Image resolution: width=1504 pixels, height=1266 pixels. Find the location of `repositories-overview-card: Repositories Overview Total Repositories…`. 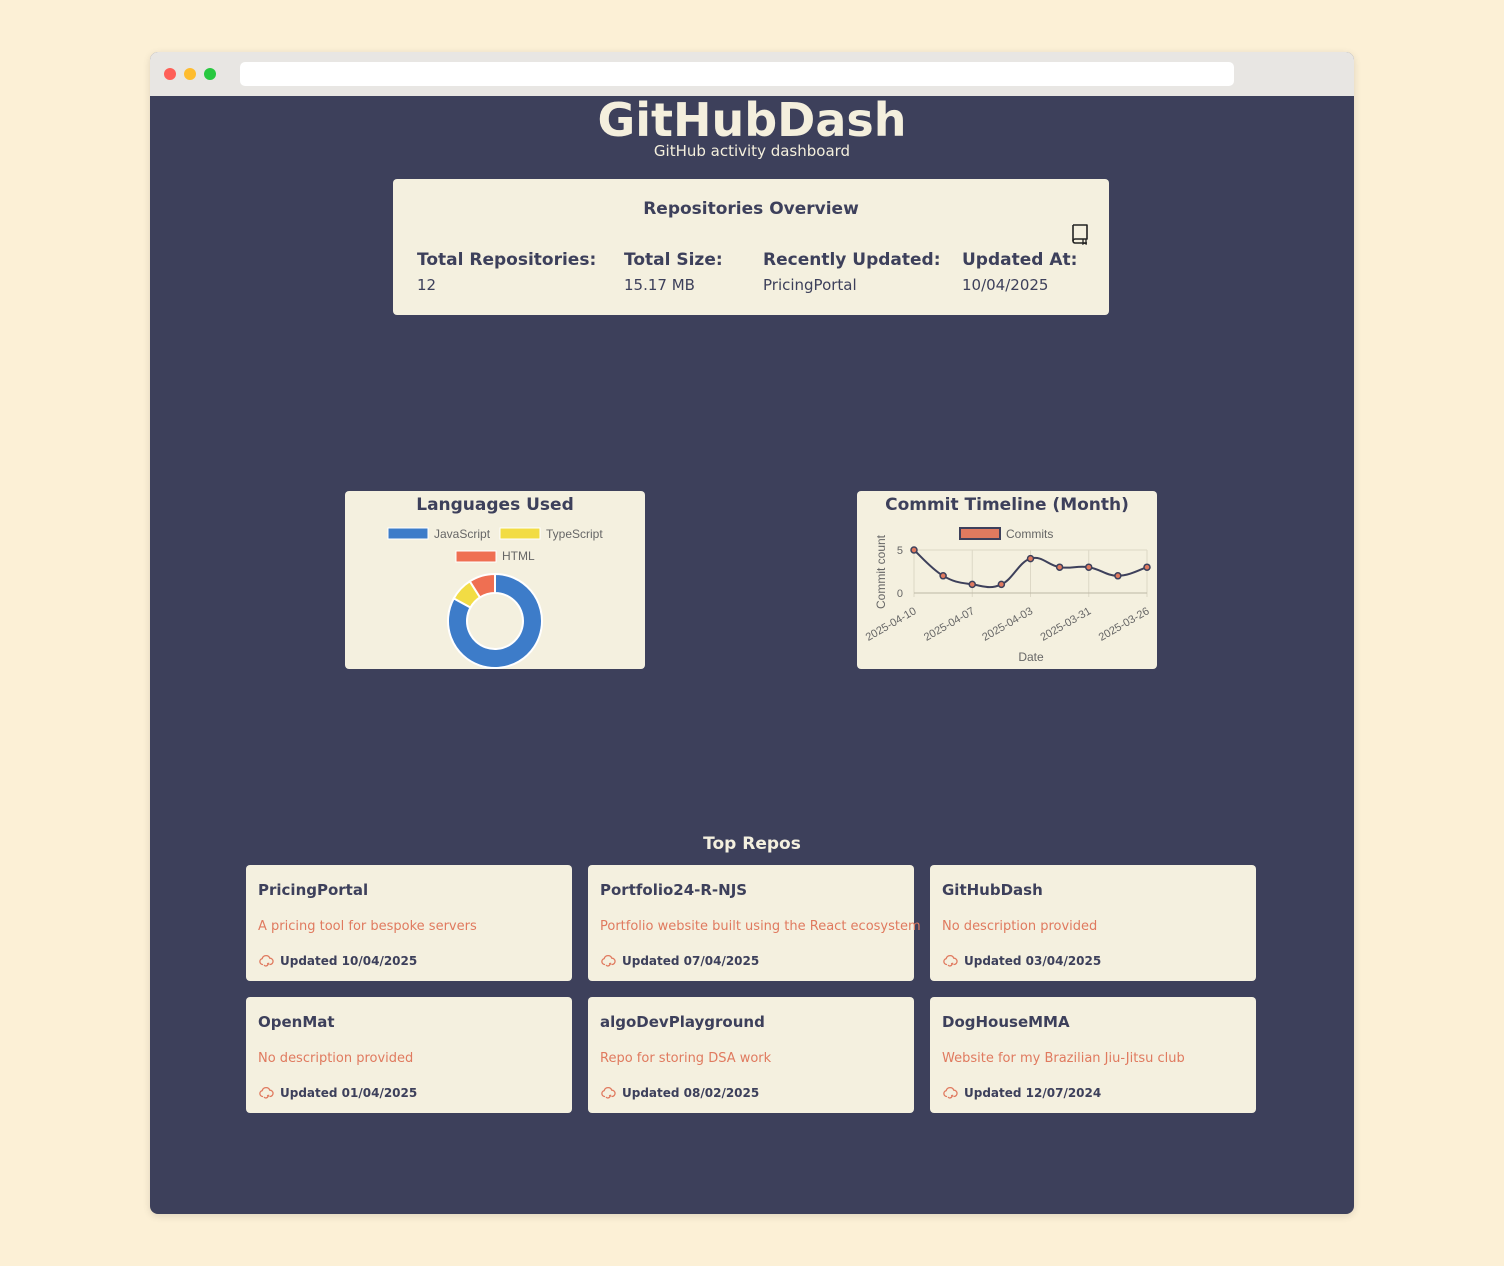

repositories-overview-card: Repositories Overview Total Repositories… is located at coordinates (751, 247).